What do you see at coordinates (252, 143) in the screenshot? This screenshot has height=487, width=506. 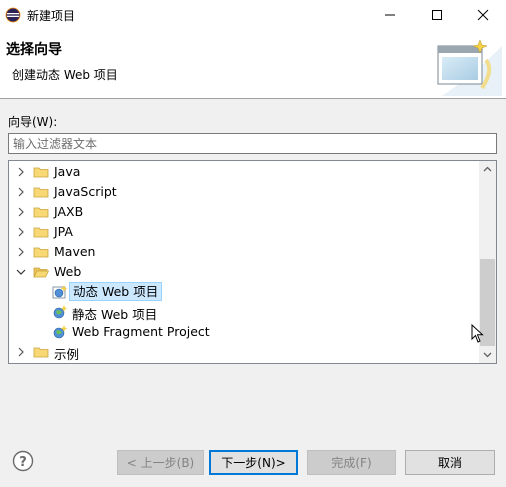 I see `filter-input` at bounding box center [252, 143].